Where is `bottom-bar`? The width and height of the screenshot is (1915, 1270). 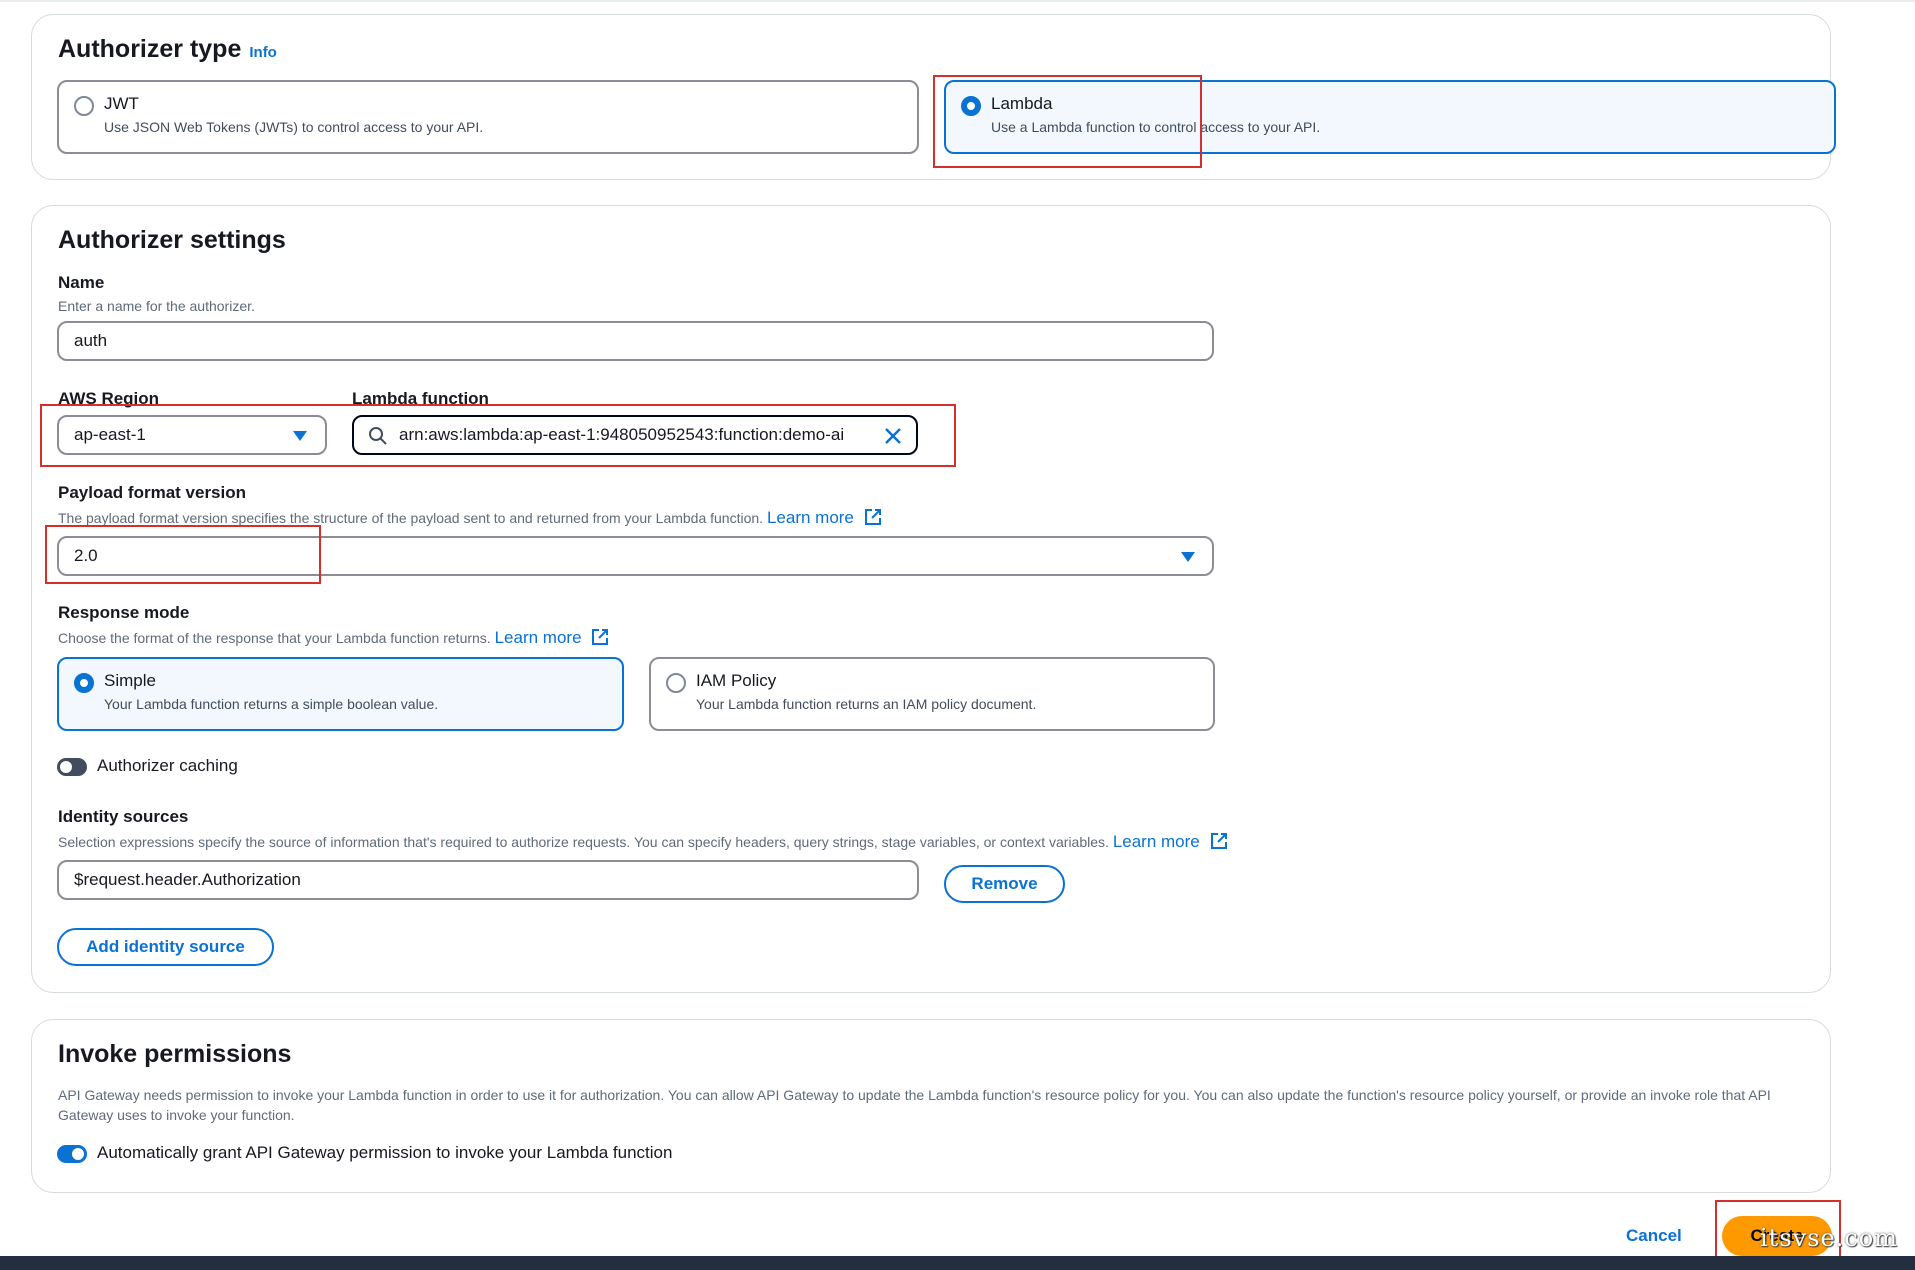
bottom-bar is located at coordinates (957, 1263).